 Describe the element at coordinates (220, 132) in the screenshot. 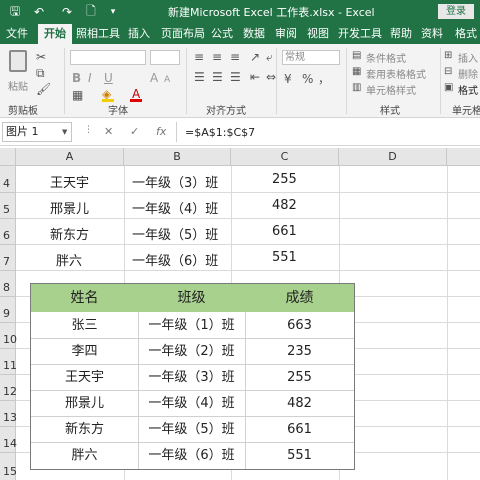

I see `formula-input: =$A$1:$C$7` at that location.